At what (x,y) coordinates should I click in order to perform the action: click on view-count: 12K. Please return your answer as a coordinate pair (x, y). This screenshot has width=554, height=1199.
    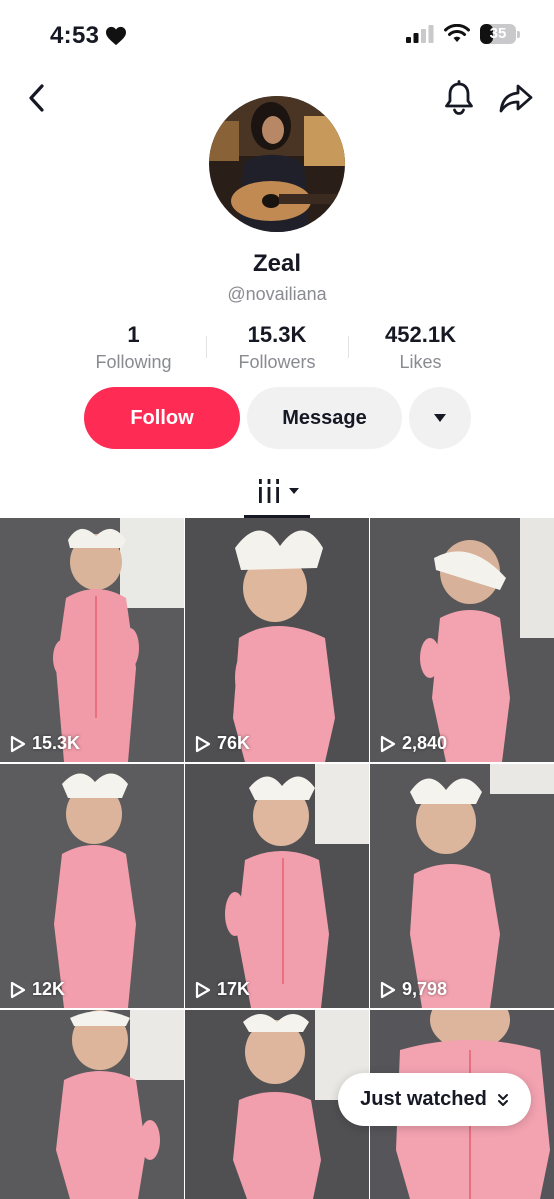
    Looking at the image, I should click on (37, 989).